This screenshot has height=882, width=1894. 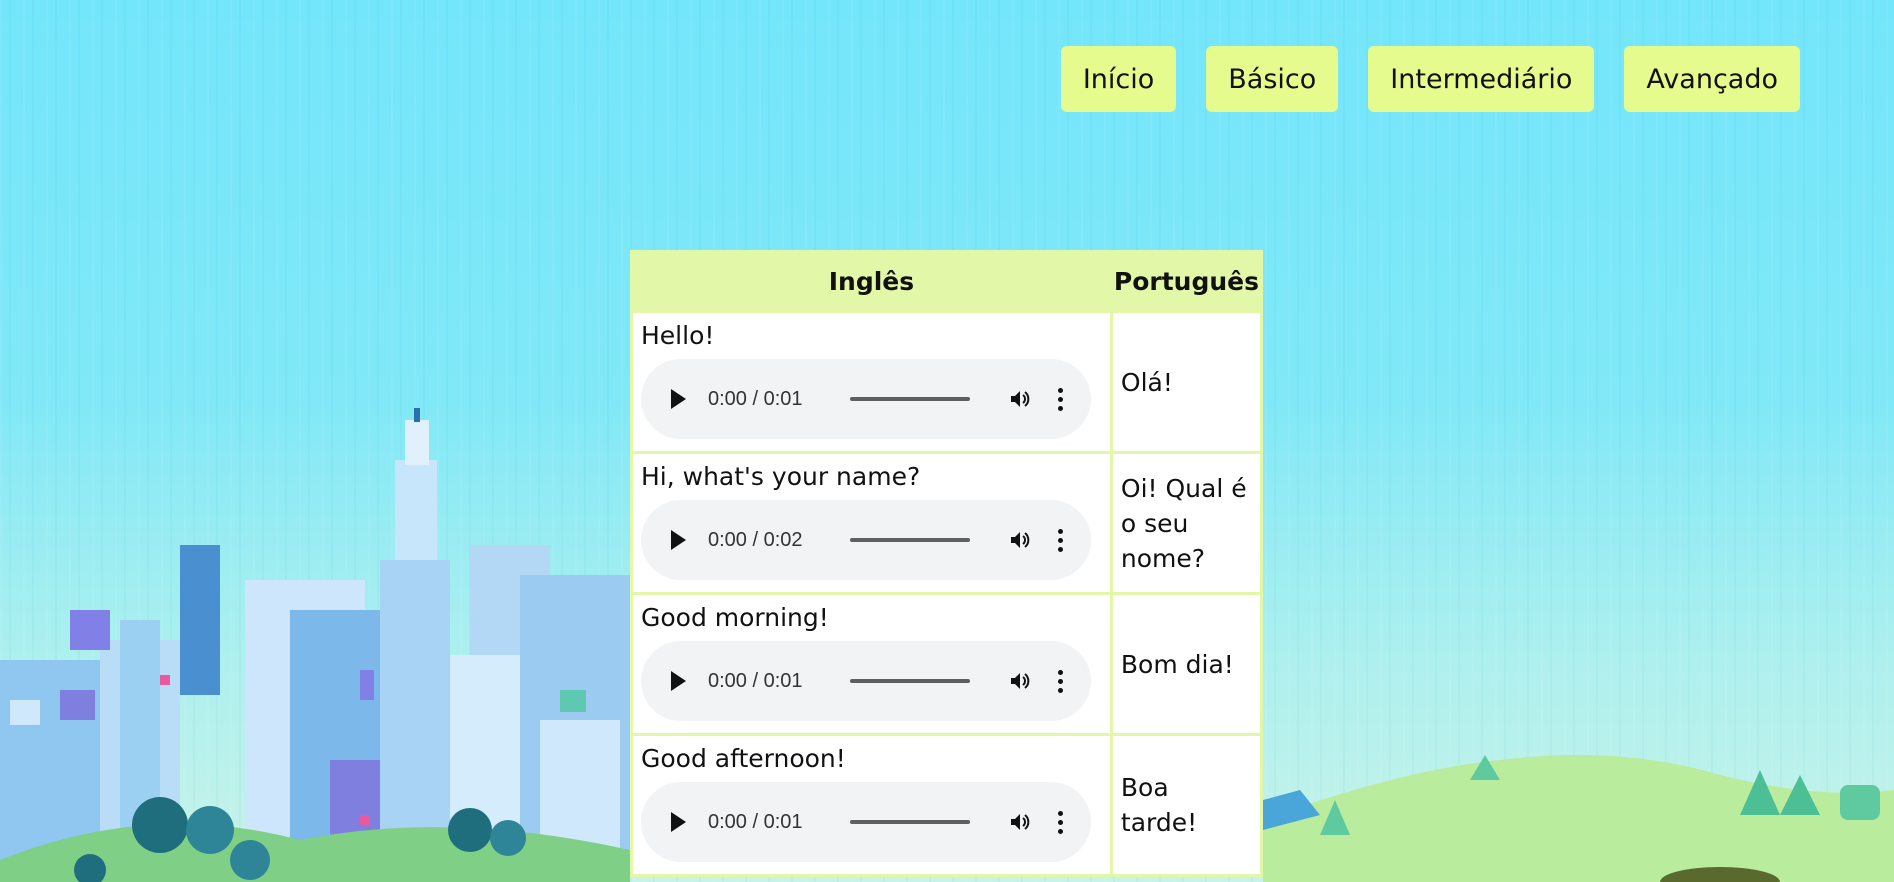 I want to click on audio-player: 0:00 / 0:02, so click(x=866, y=540).